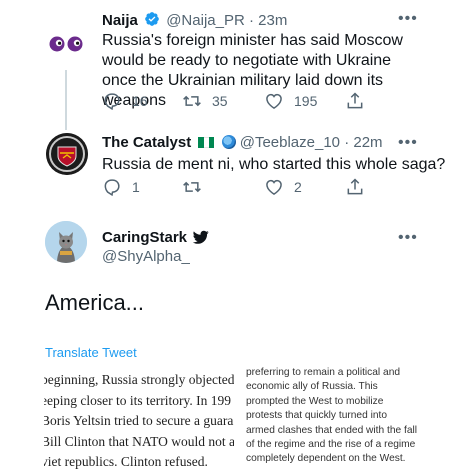  What do you see at coordinates (125, 101) in the screenshot?
I see `reply-button: 16` at bounding box center [125, 101].